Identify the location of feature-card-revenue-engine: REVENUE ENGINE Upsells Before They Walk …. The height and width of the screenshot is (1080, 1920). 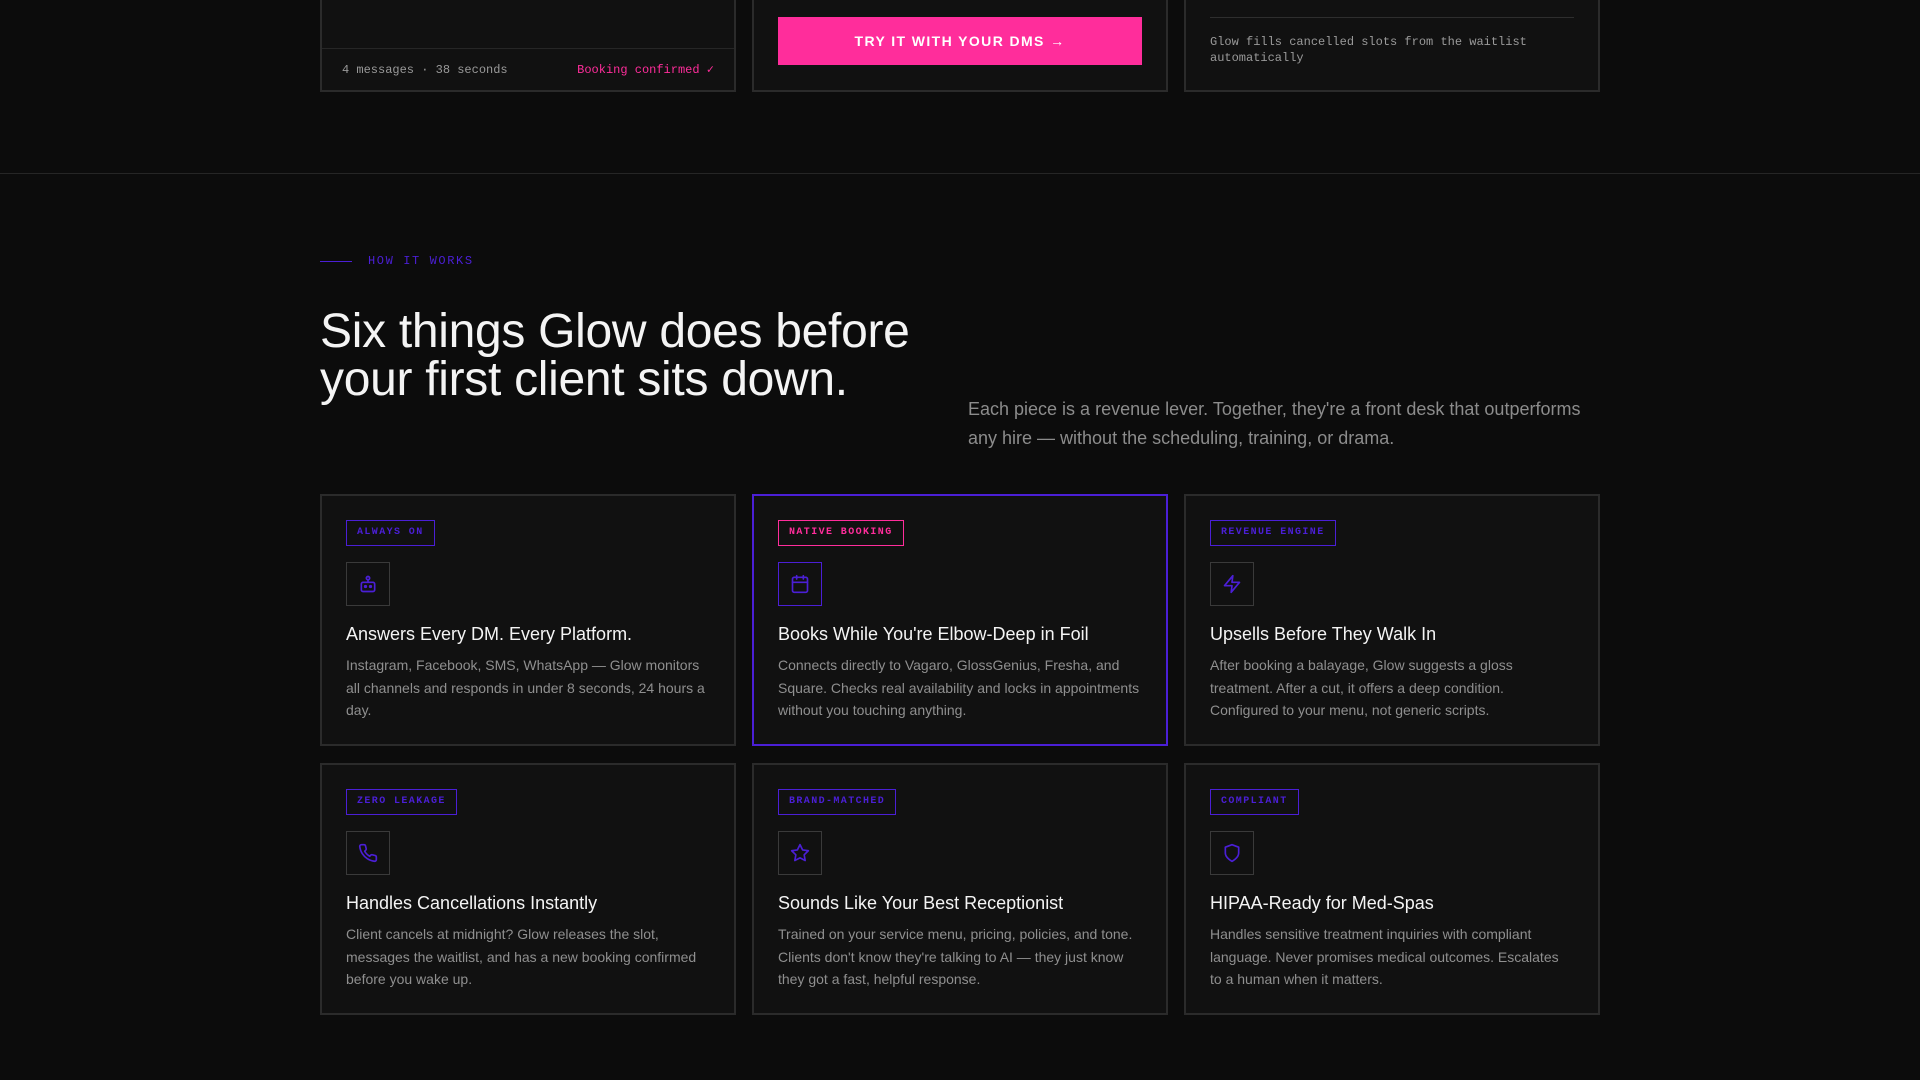
(1392, 620).